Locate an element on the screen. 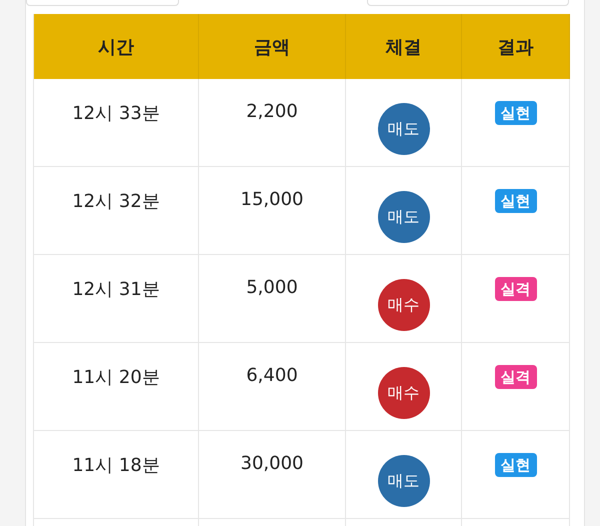  amount-cell-text: 2,200 is located at coordinates (272, 112).